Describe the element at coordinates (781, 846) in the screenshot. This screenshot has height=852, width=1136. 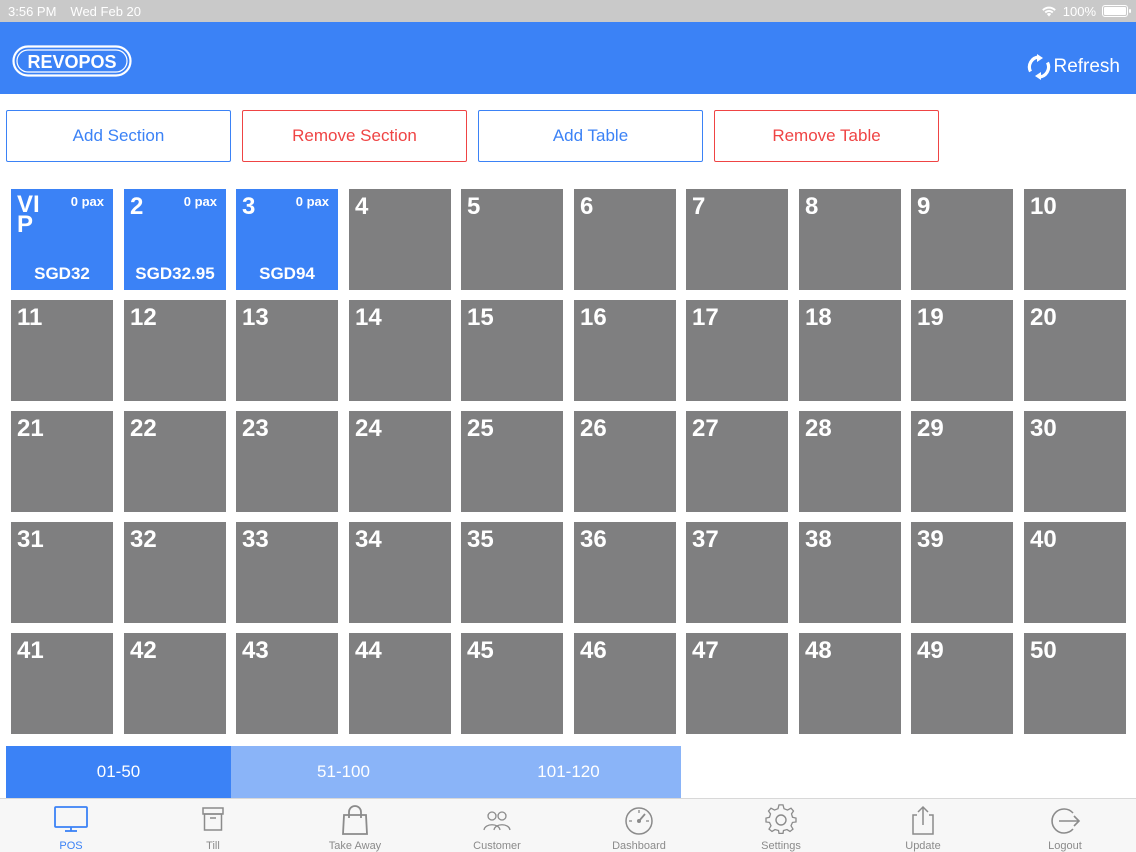
I see `nav-label: Settings` at that location.